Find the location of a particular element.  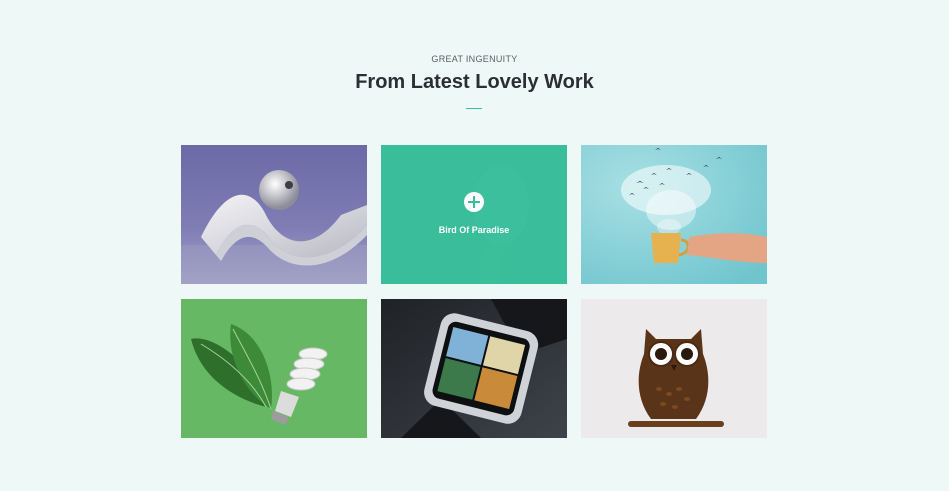

section-eyebrow: GREAT INGENUITY is located at coordinates (474, 59).